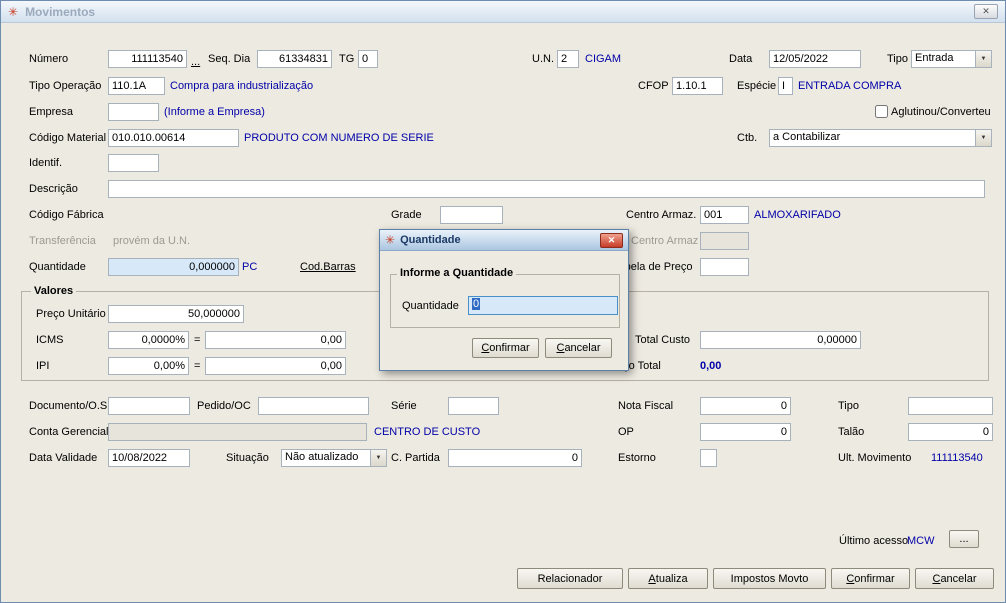  What do you see at coordinates (646, 406) in the screenshot?
I see `nota-fiscal-label: Nota Fiscal` at bounding box center [646, 406].